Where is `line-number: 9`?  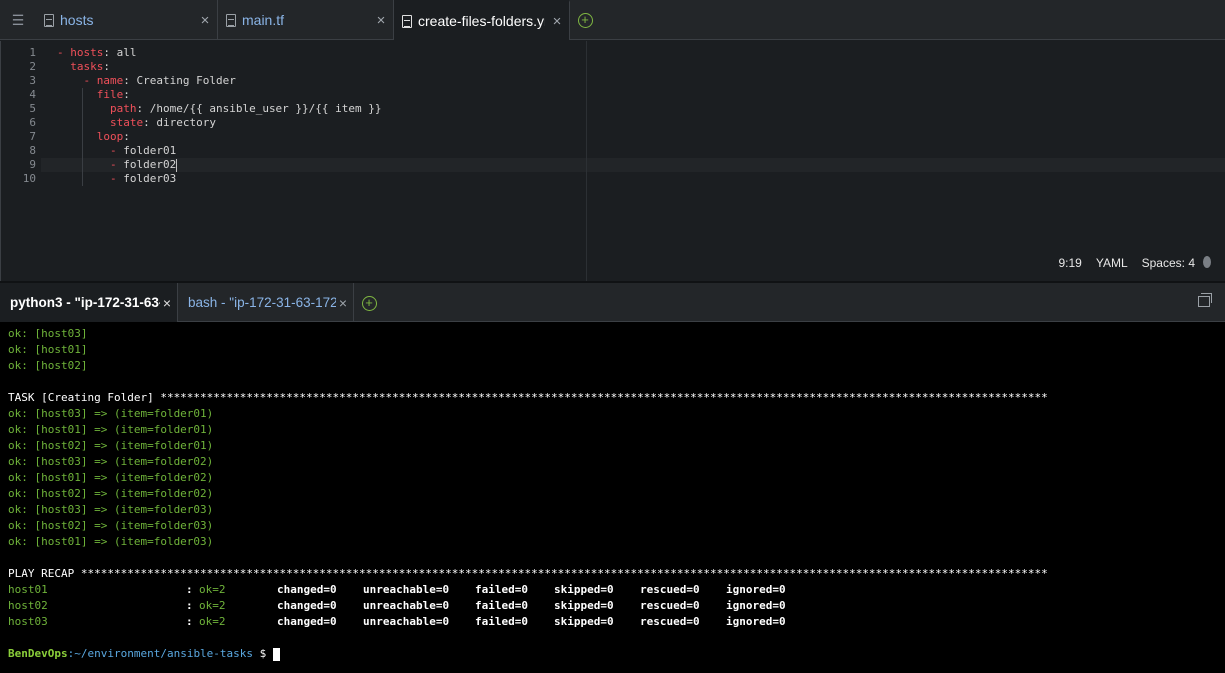
line-number: 9 is located at coordinates (32, 164).